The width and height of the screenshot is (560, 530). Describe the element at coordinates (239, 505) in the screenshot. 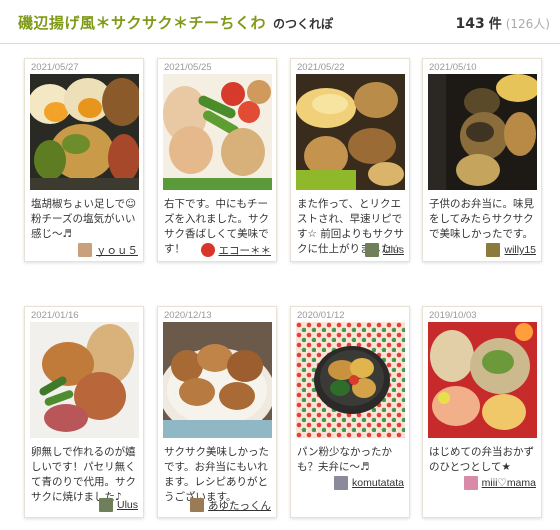

I see `author-name-link: あゆたっくん` at that location.